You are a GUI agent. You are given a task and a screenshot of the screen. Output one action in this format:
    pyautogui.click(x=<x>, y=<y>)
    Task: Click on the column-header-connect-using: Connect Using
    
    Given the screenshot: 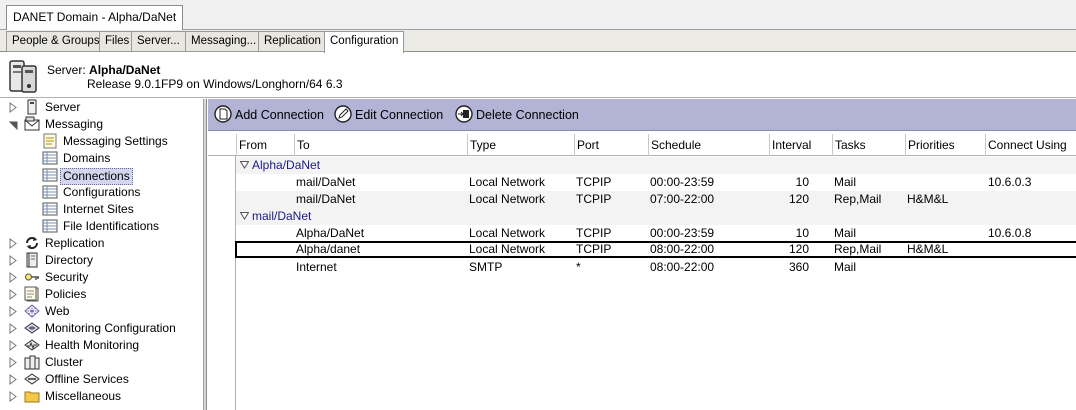 What is the action you would take?
    pyautogui.click(x=1030, y=145)
    